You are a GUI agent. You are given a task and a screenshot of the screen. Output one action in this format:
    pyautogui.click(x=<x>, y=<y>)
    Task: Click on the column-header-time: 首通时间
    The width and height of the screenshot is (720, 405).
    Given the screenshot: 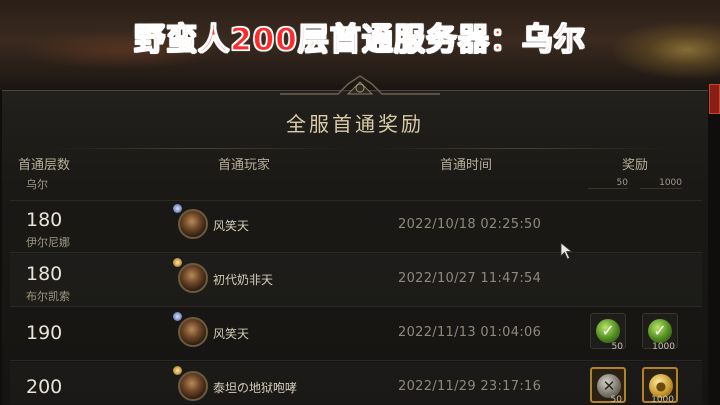 What is the action you would take?
    pyautogui.click(x=466, y=165)
    